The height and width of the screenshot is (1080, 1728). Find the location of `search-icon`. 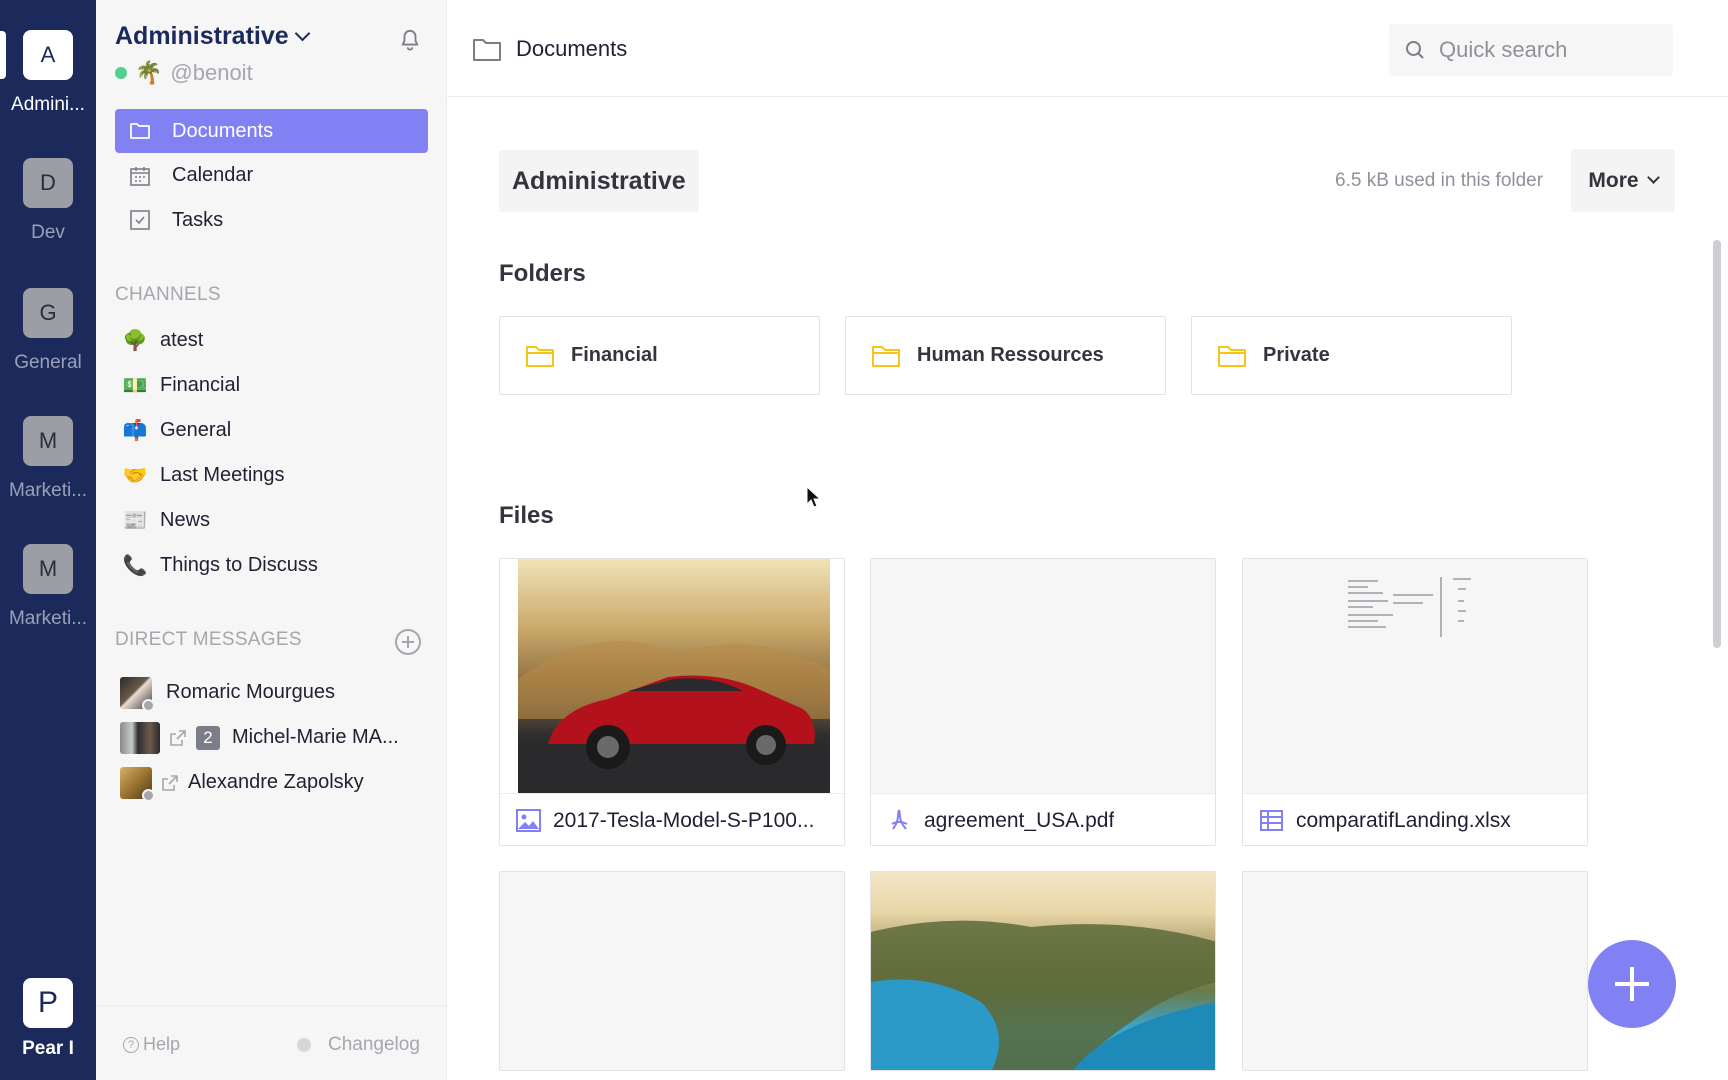

search-icon is located at coordinates (1415, 50).